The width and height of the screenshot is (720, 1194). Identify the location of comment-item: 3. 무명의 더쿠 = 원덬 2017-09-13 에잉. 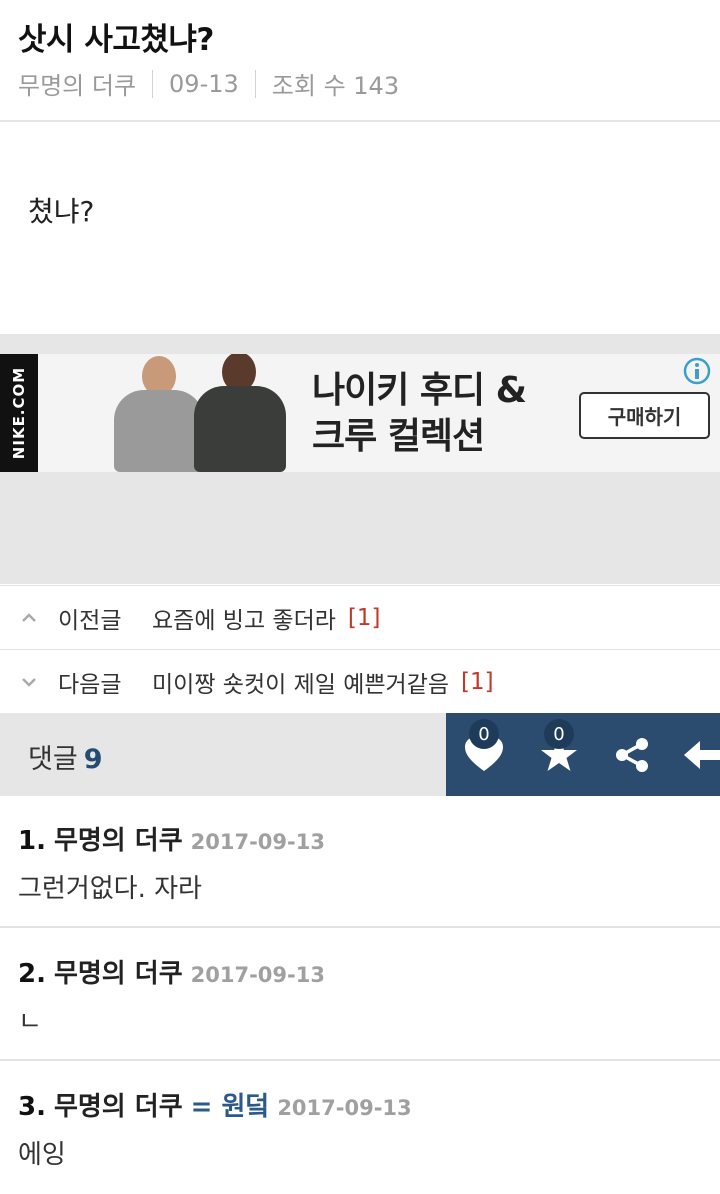
(360, 1128).